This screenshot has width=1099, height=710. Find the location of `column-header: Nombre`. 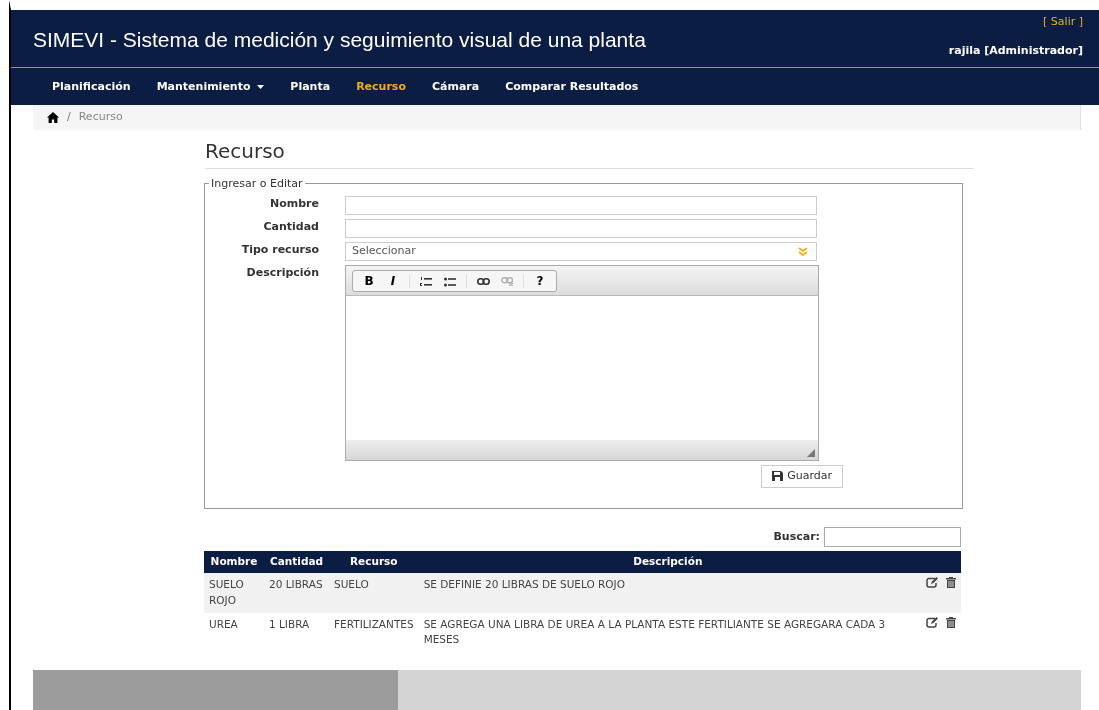

column-header: Nombre is located at coordinates (234, 562).